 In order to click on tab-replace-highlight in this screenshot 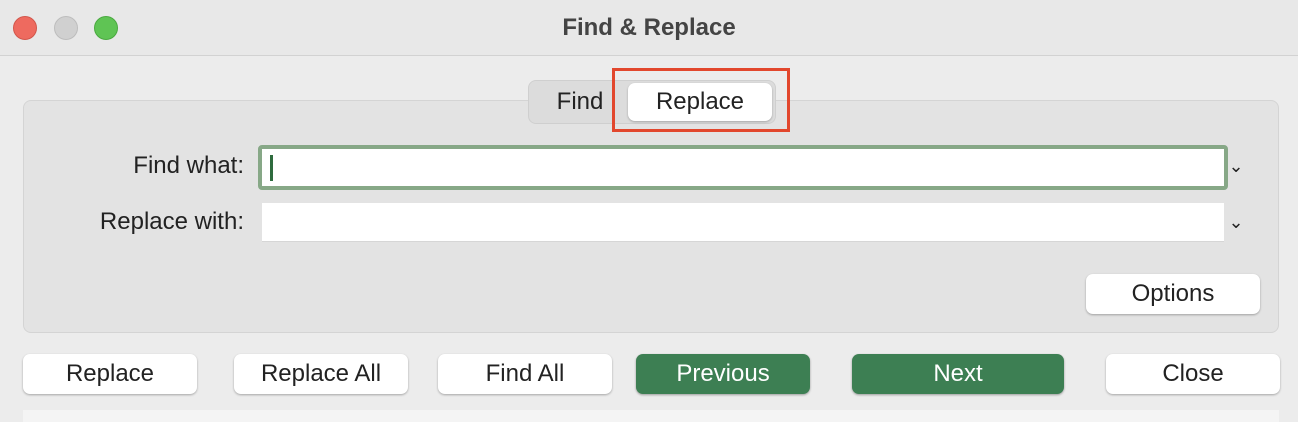, I will do `click(701, 100)`.